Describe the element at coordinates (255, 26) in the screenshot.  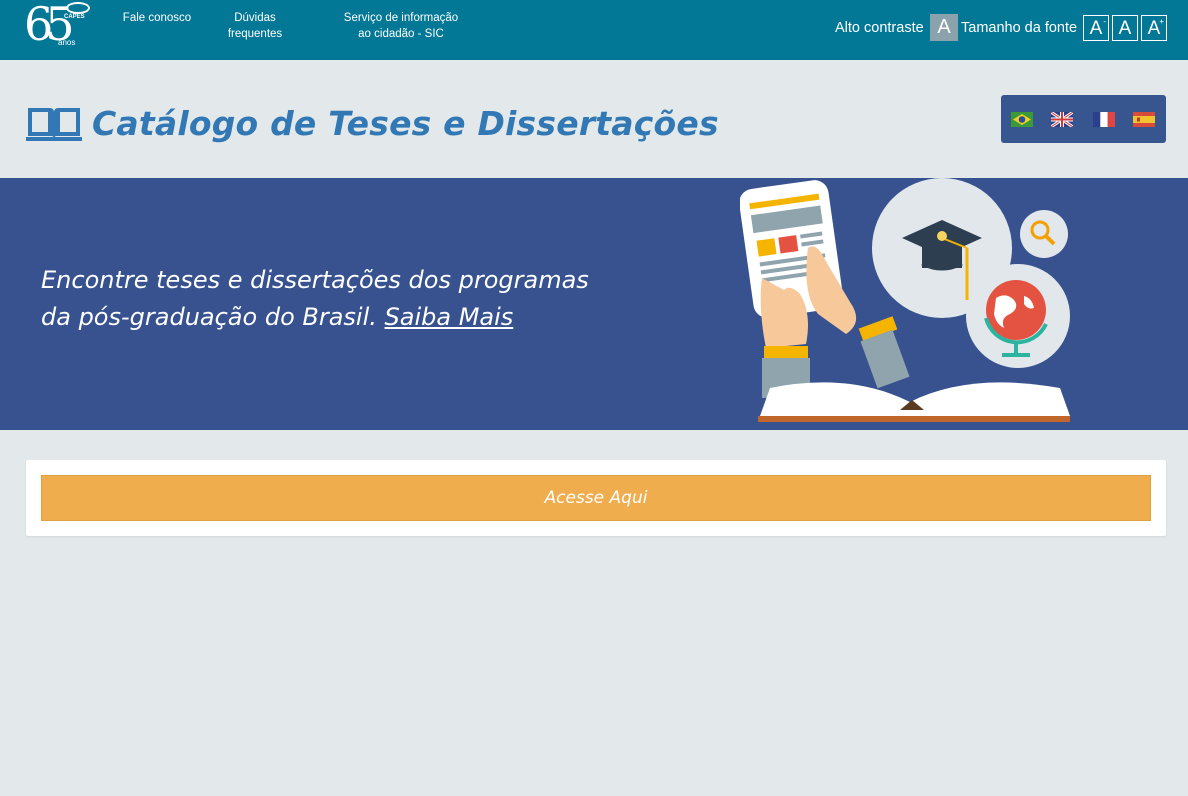
I see `nav-duvidas-frequentes: Dúvidas frequentes` at that location.